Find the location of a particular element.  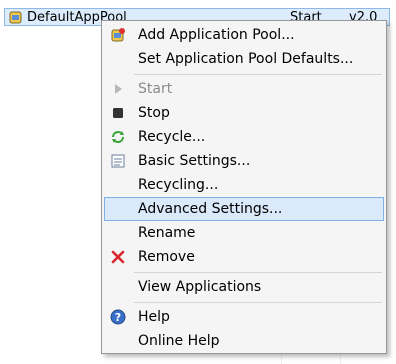

menu-item-remove: Remove is located at coordinates (244, 257).